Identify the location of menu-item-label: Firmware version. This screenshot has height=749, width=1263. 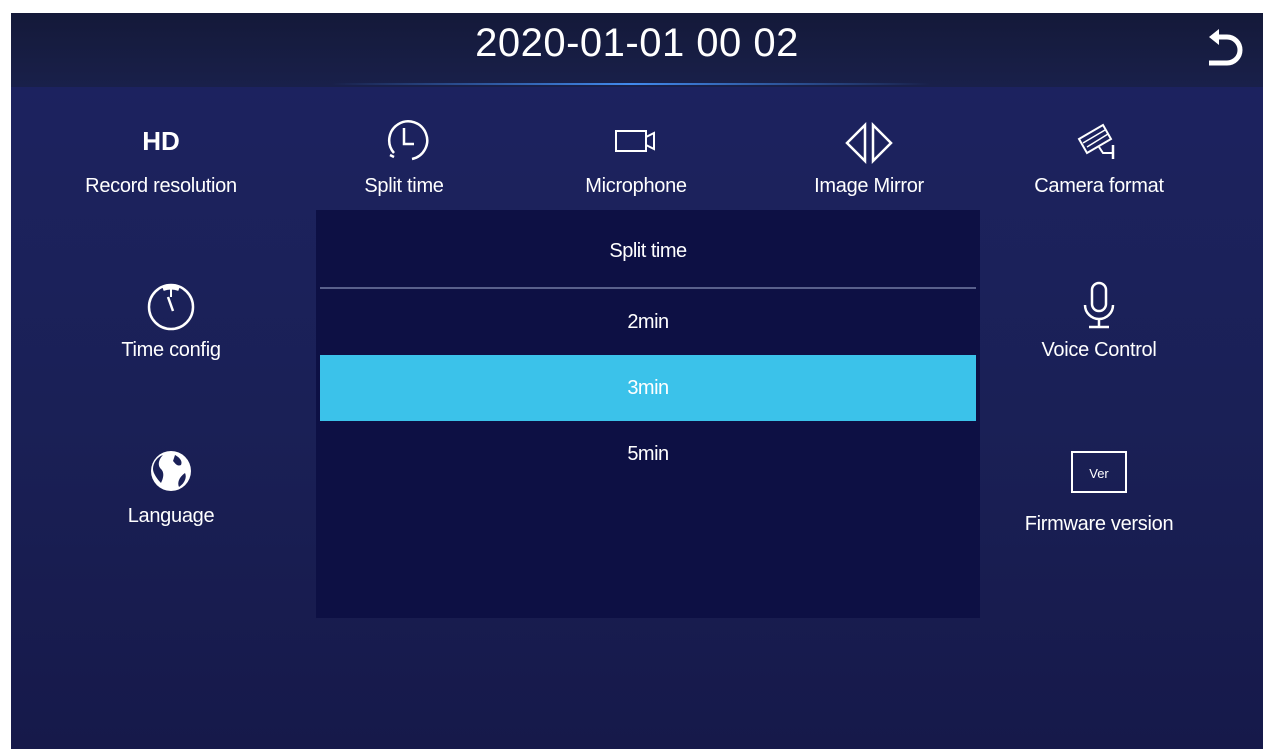
(1099, 524).